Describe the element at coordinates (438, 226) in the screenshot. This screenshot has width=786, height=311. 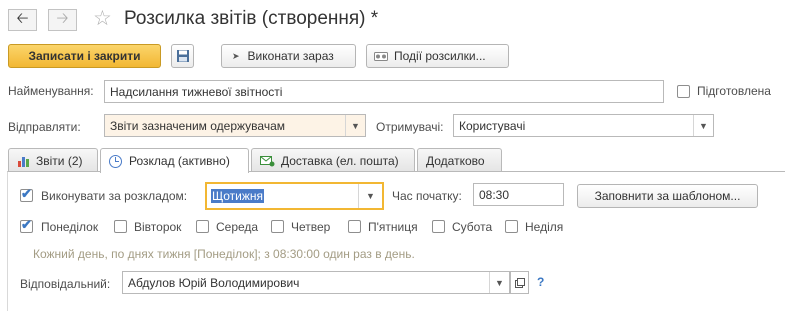
I see `day-saturday-checkbox` at that location.